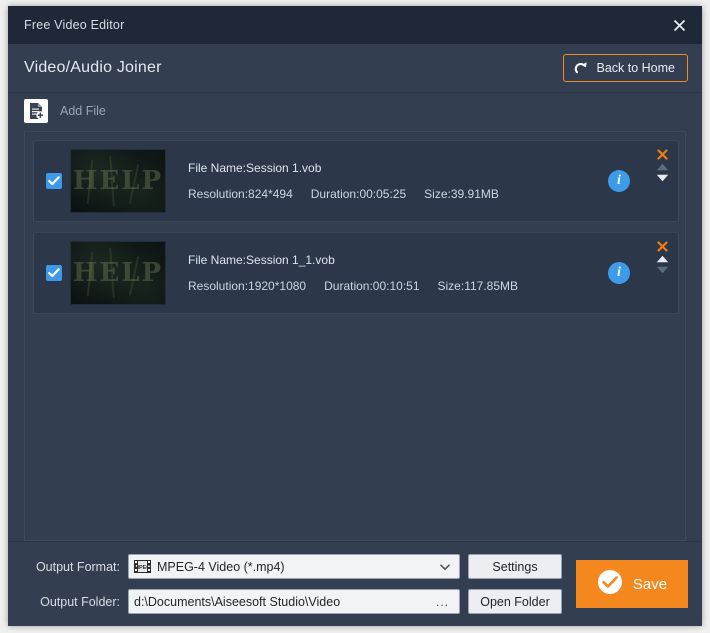 The width and height of the screenshot is (710, 633). What do you see at coordinates (355, 68) in the screenshot?
I see `page-header: Video/Audio Joiner Back to Home` at bounding box center [355, 68].